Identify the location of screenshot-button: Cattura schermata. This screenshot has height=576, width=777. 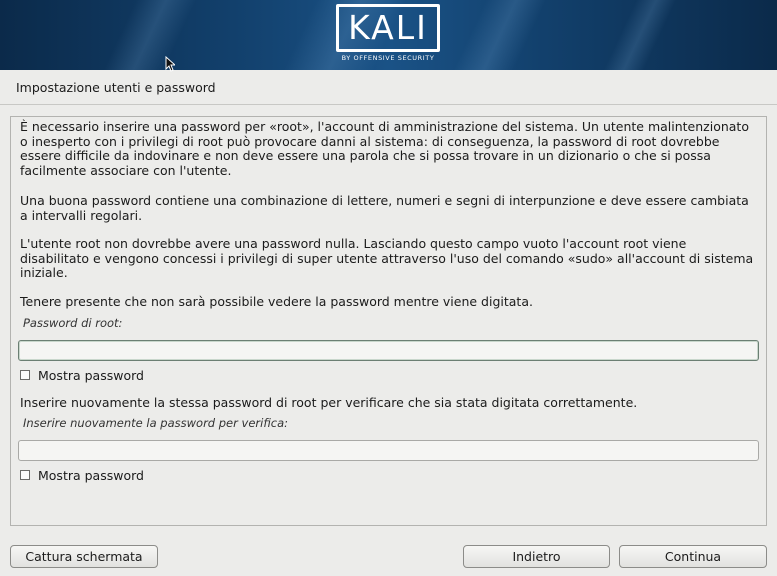
(84, 556).